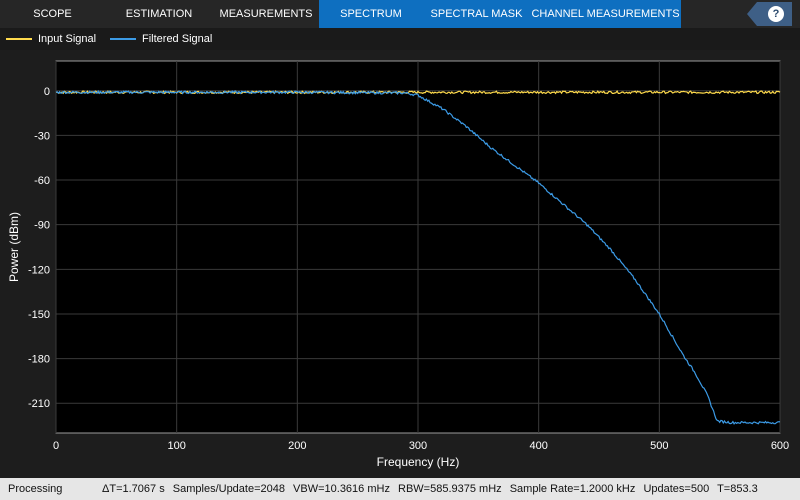 This screenshot has width=800, height=500. What do you see at coordinates (659, 446) in the screenshot?
I see `x-tick-label: 500` at bounding box center [659, 446].